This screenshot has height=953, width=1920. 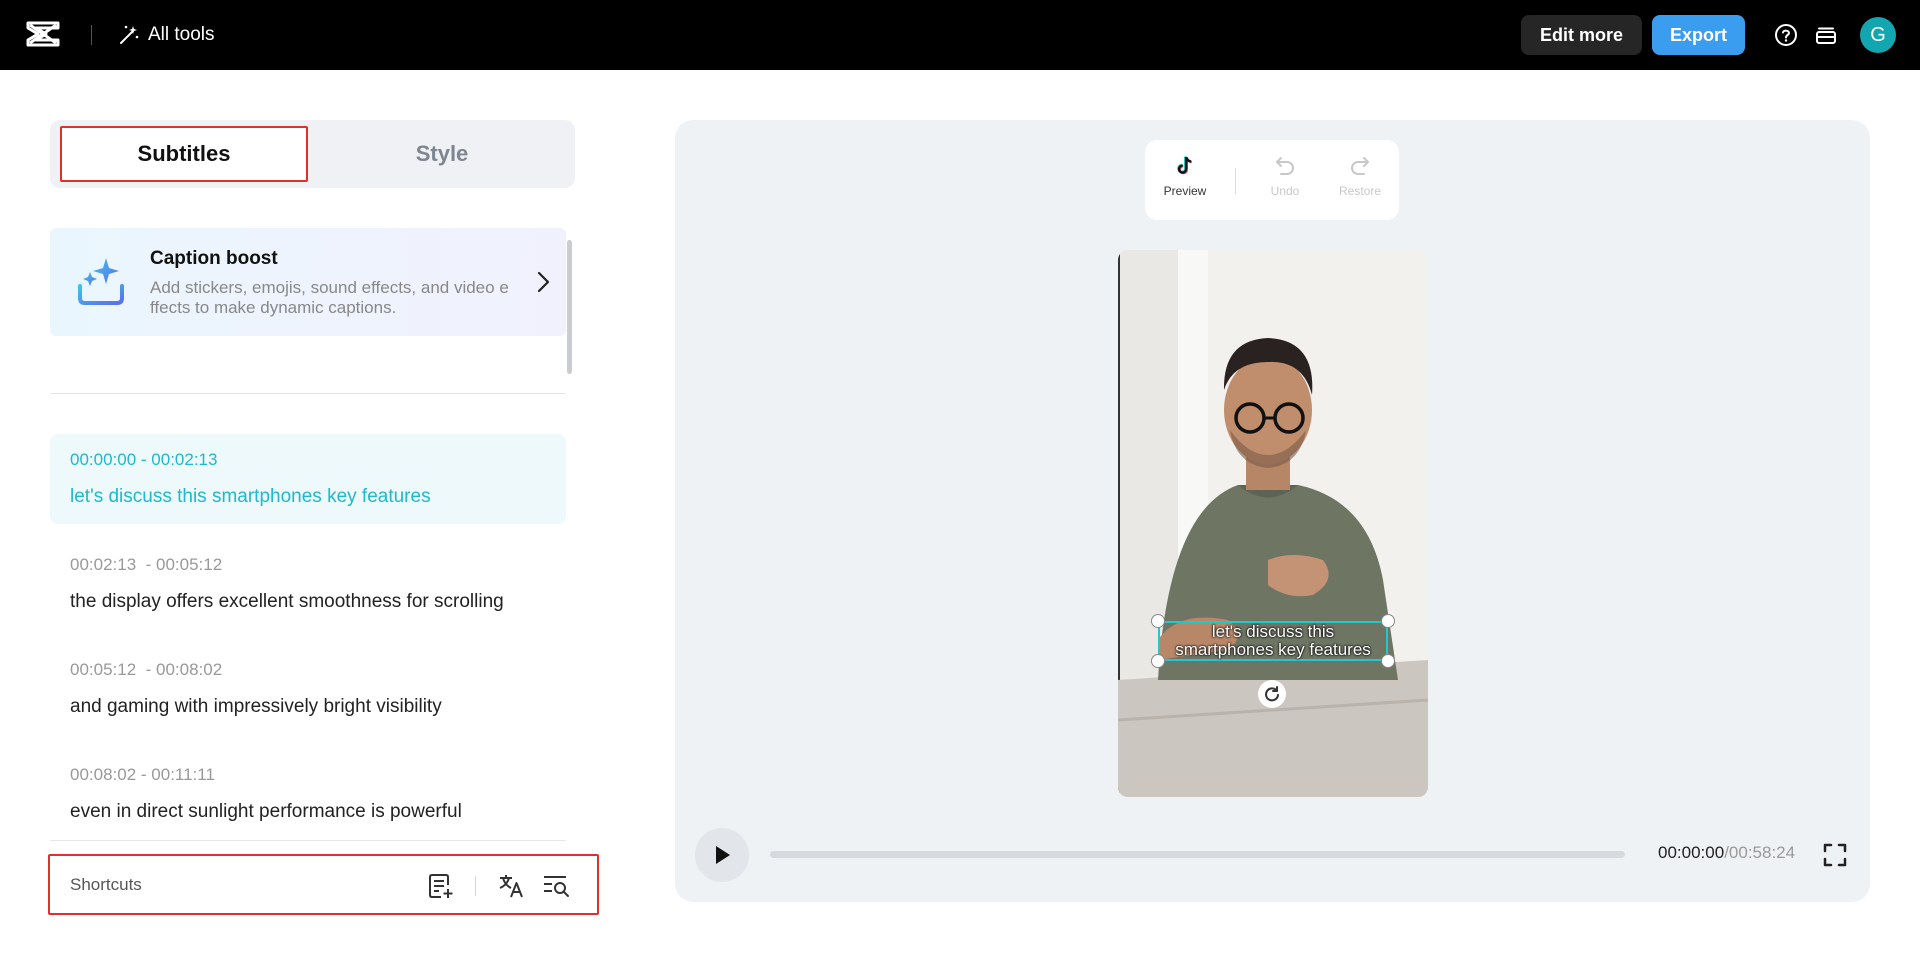 I want to click on play-icon, so click(x=723, y=855).